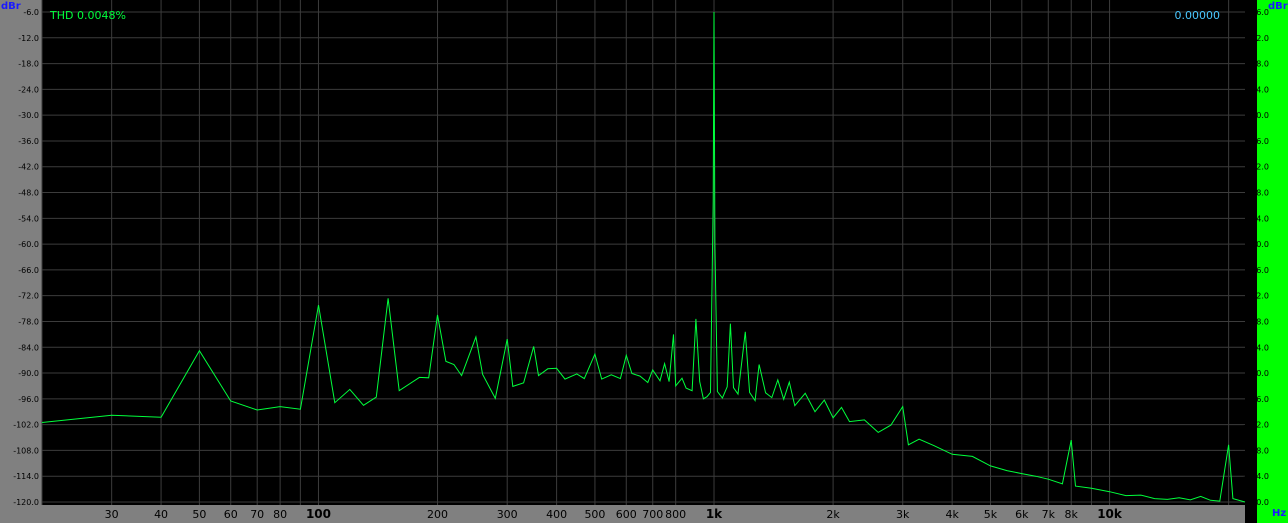  Describe the element at coordinates (1251, 261) in the screenshot. I see `right-gutter` at that location.